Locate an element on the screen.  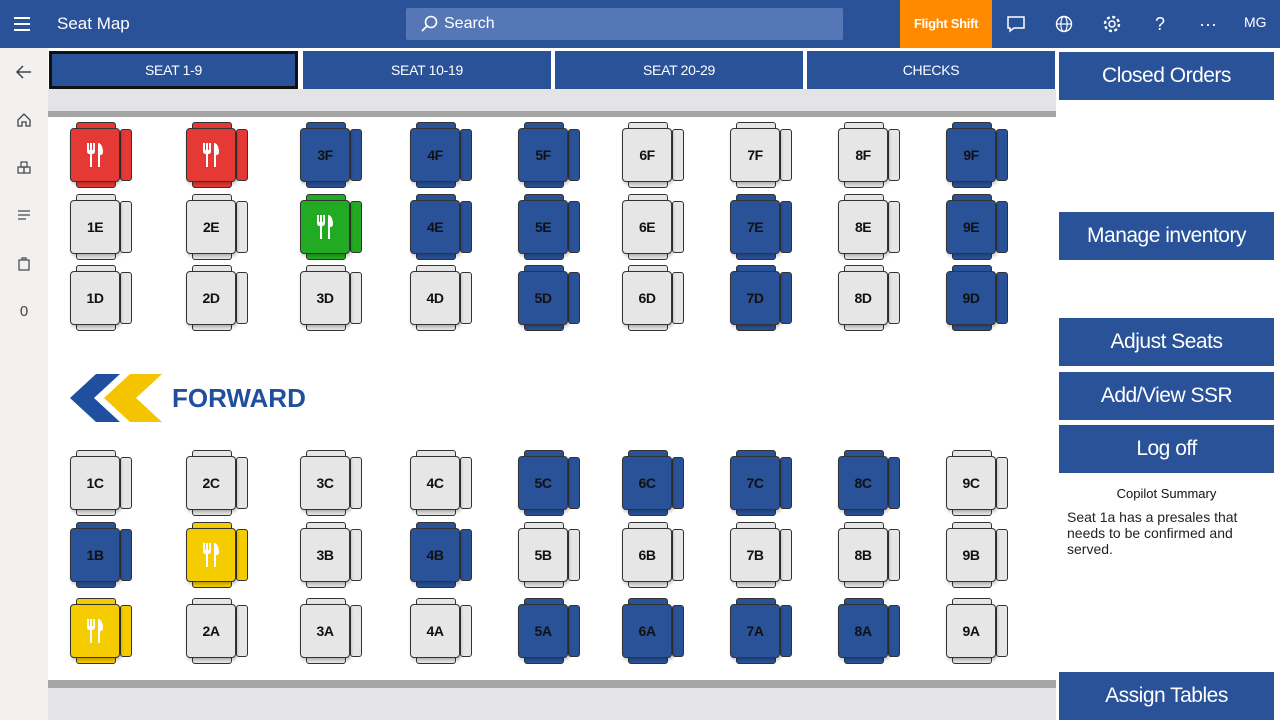
seat-8a: 8A is located at coordinates (869, 631).